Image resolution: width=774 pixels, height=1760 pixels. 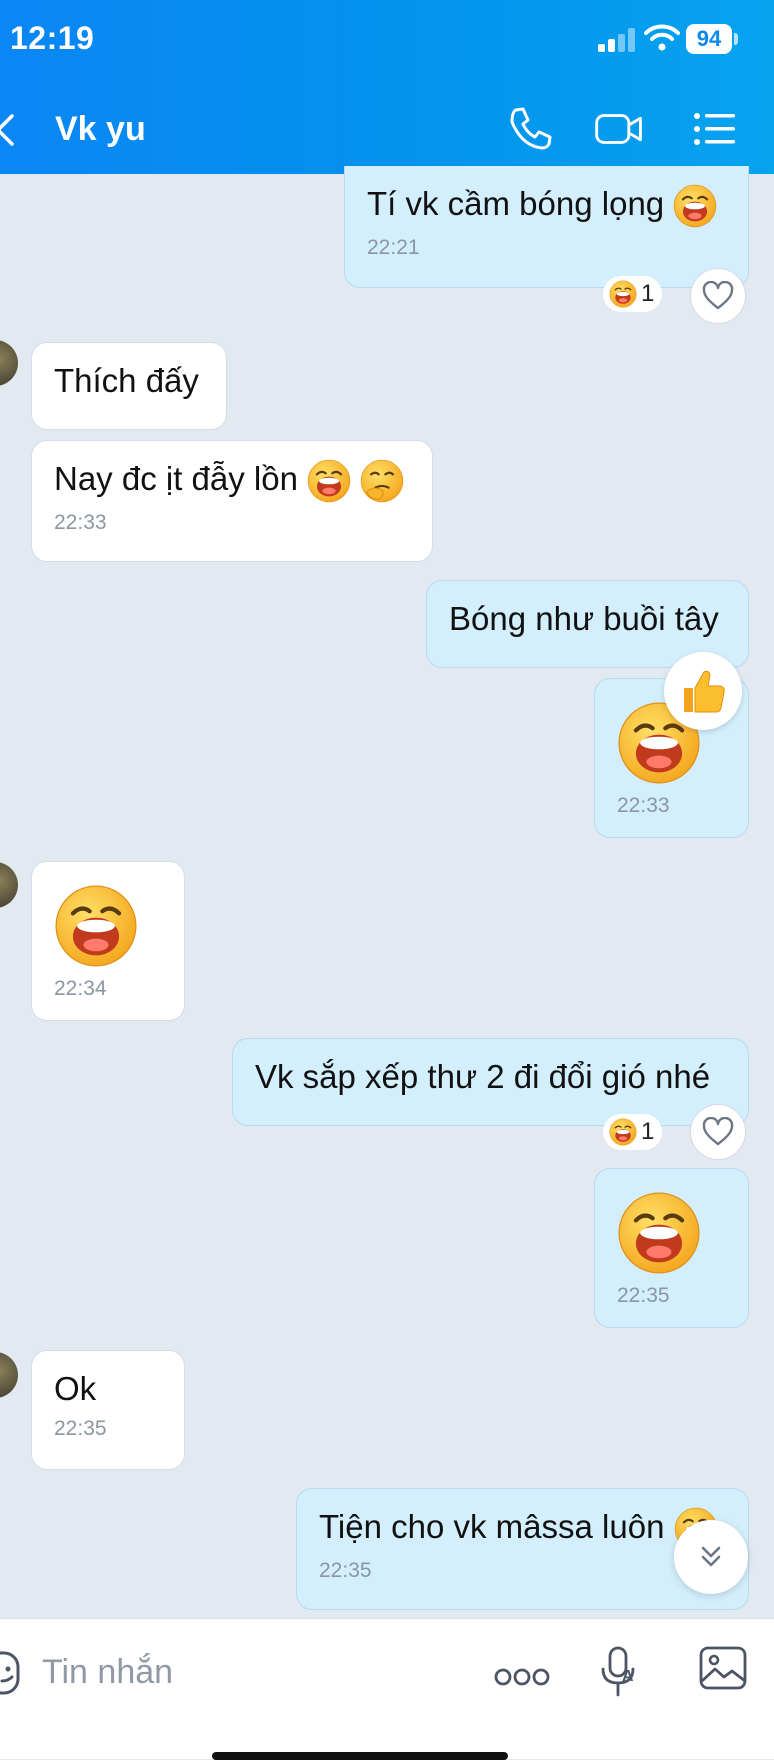 I want to click on message-bubble-received: Ok 22:35, so click(x=108, y=1410).